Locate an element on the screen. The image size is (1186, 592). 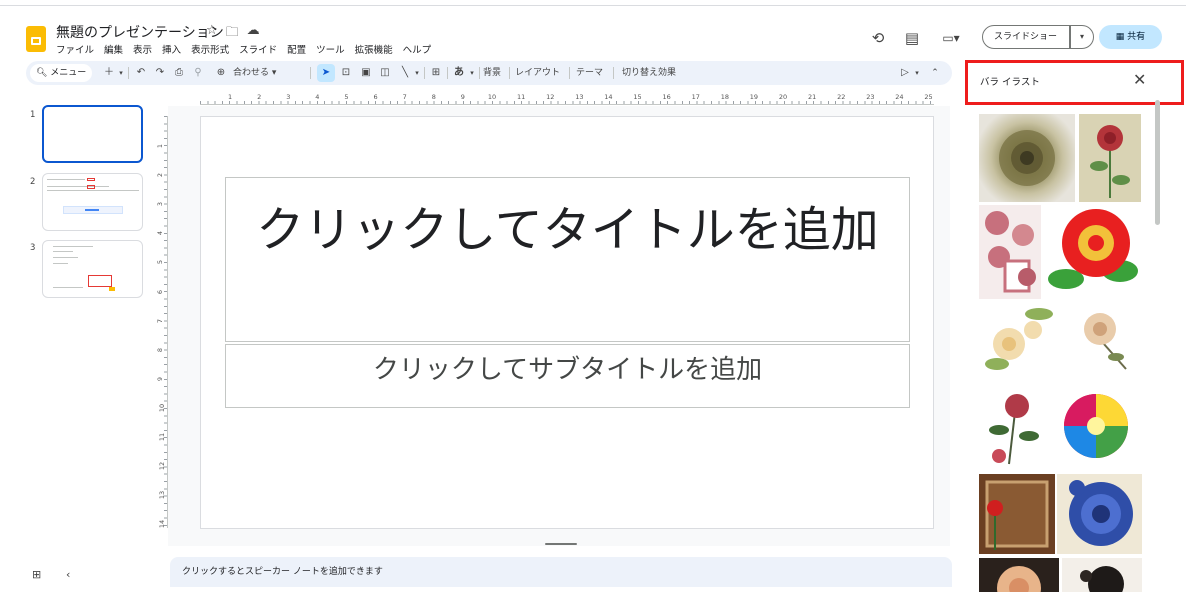
paint-format-icon: ⚲ is located at coordinates (198, 73).